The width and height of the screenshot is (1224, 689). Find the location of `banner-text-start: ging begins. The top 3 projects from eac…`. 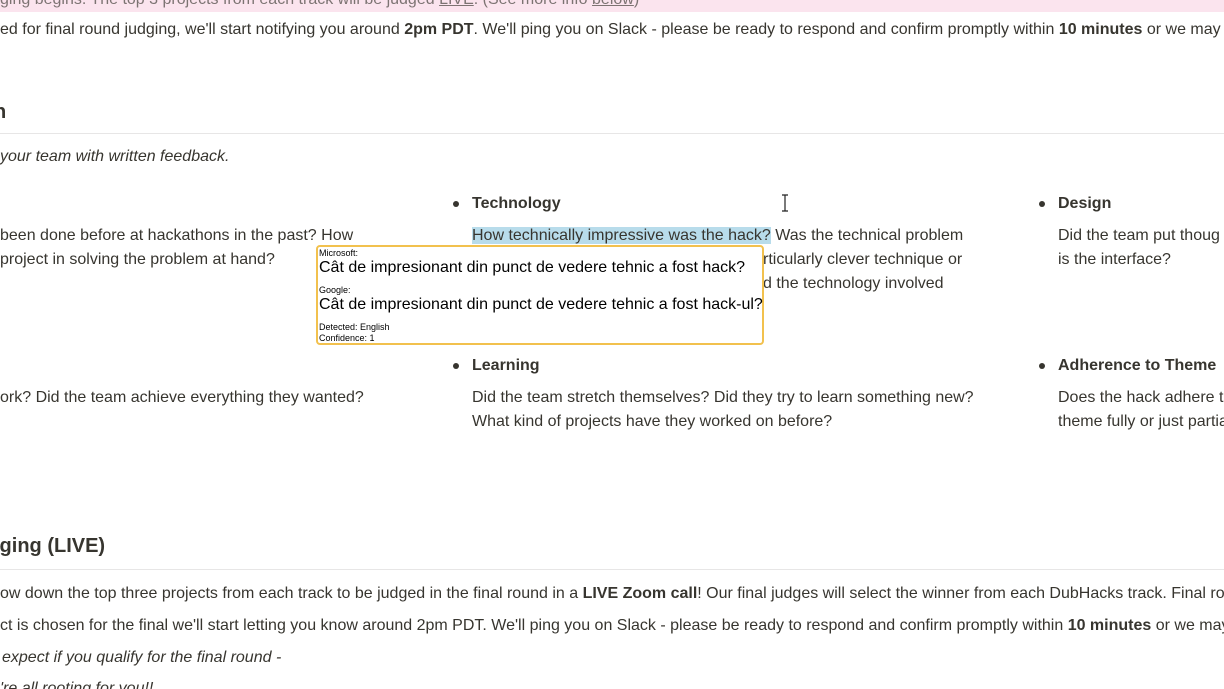

banner-text-start: ging begins. The top 3 projects from eac… is located at coordinates (219, 4).